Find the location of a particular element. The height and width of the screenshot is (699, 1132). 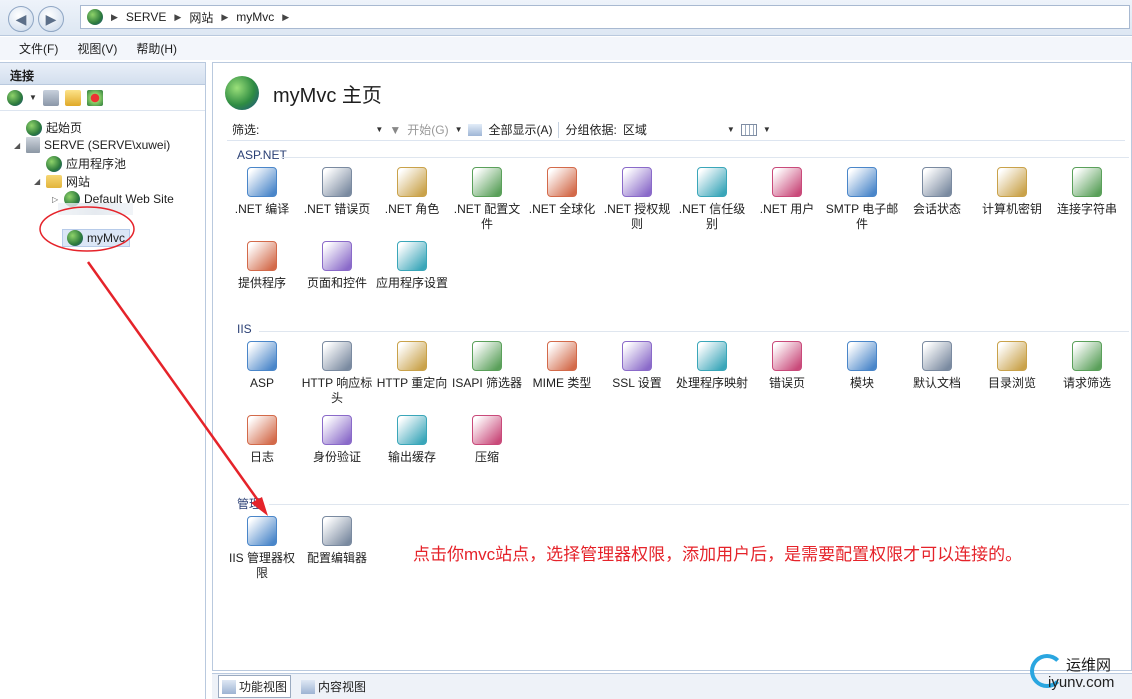

feature-label: IIS 管理器权限 is located at coordinates (261, 565).